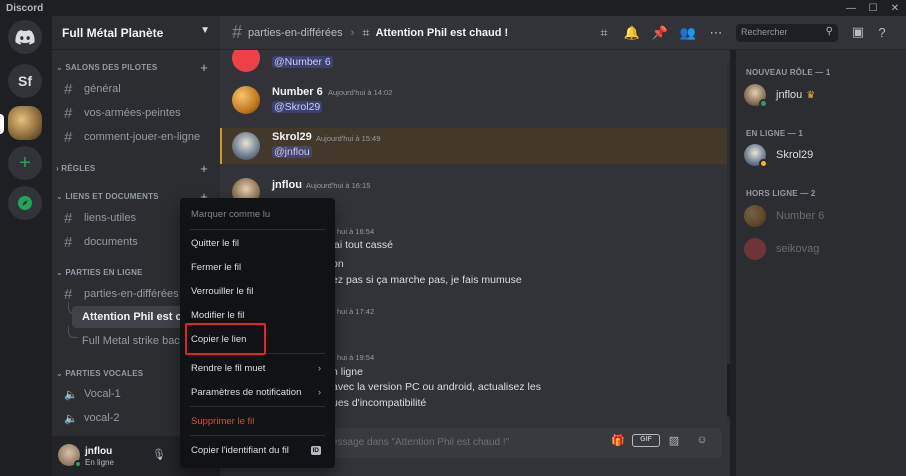  Describe the element at coordinates (819, 95) in the screenshot. I see `member-item: jnflou ♛` at that location.